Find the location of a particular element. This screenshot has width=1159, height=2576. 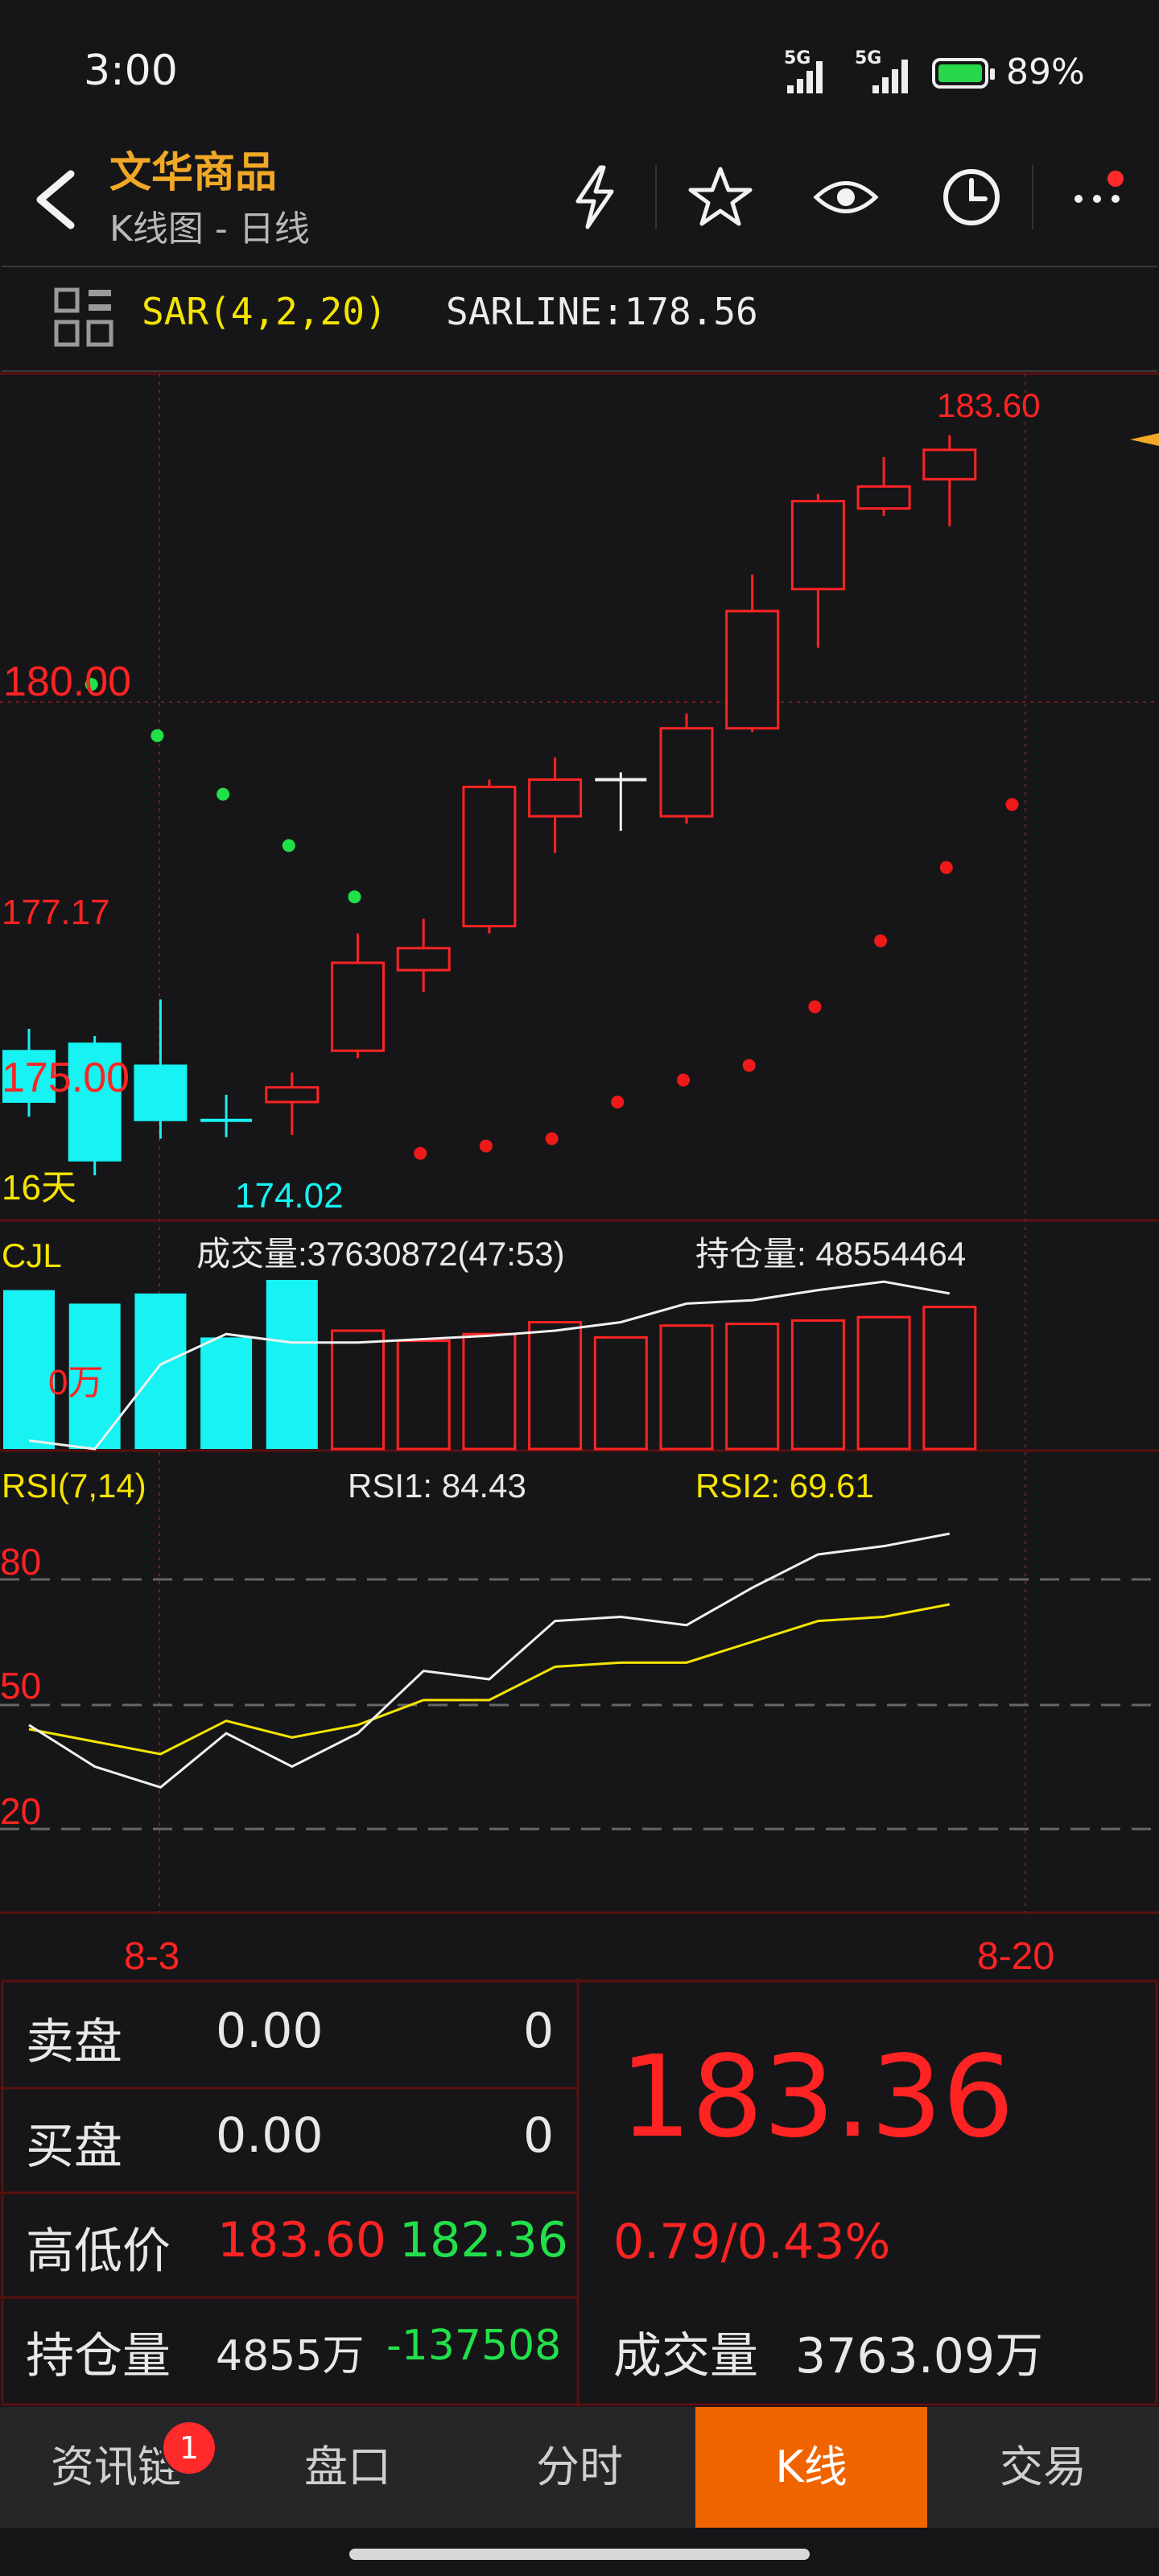

grid-icon is located at coordinates (83, 317).